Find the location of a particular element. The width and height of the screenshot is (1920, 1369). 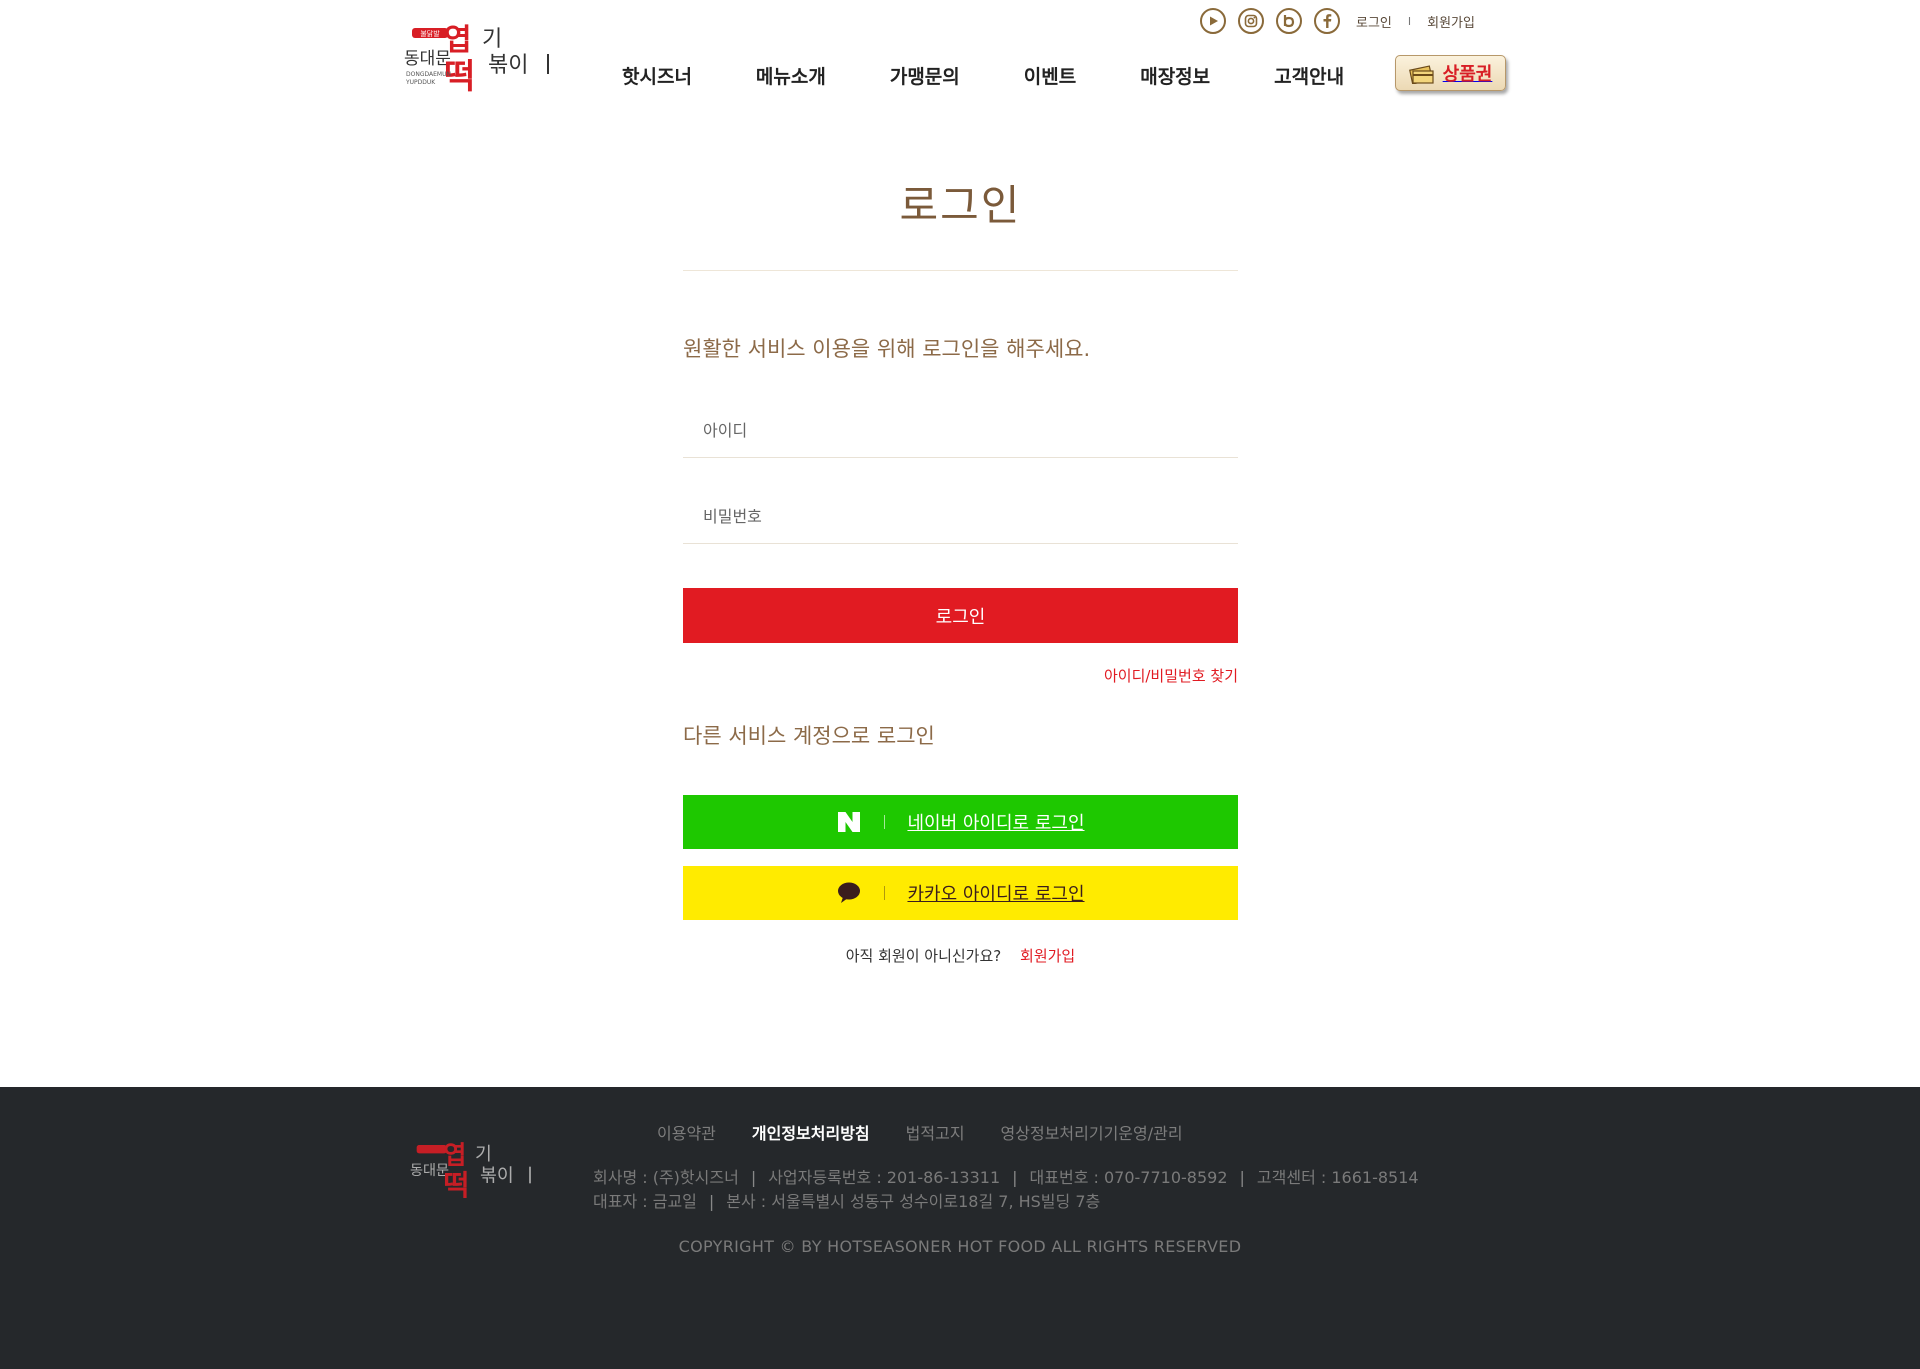

join-prompt: 아직 회원이 아니신가요? 회원가입 is located at coordinates (960, 955).